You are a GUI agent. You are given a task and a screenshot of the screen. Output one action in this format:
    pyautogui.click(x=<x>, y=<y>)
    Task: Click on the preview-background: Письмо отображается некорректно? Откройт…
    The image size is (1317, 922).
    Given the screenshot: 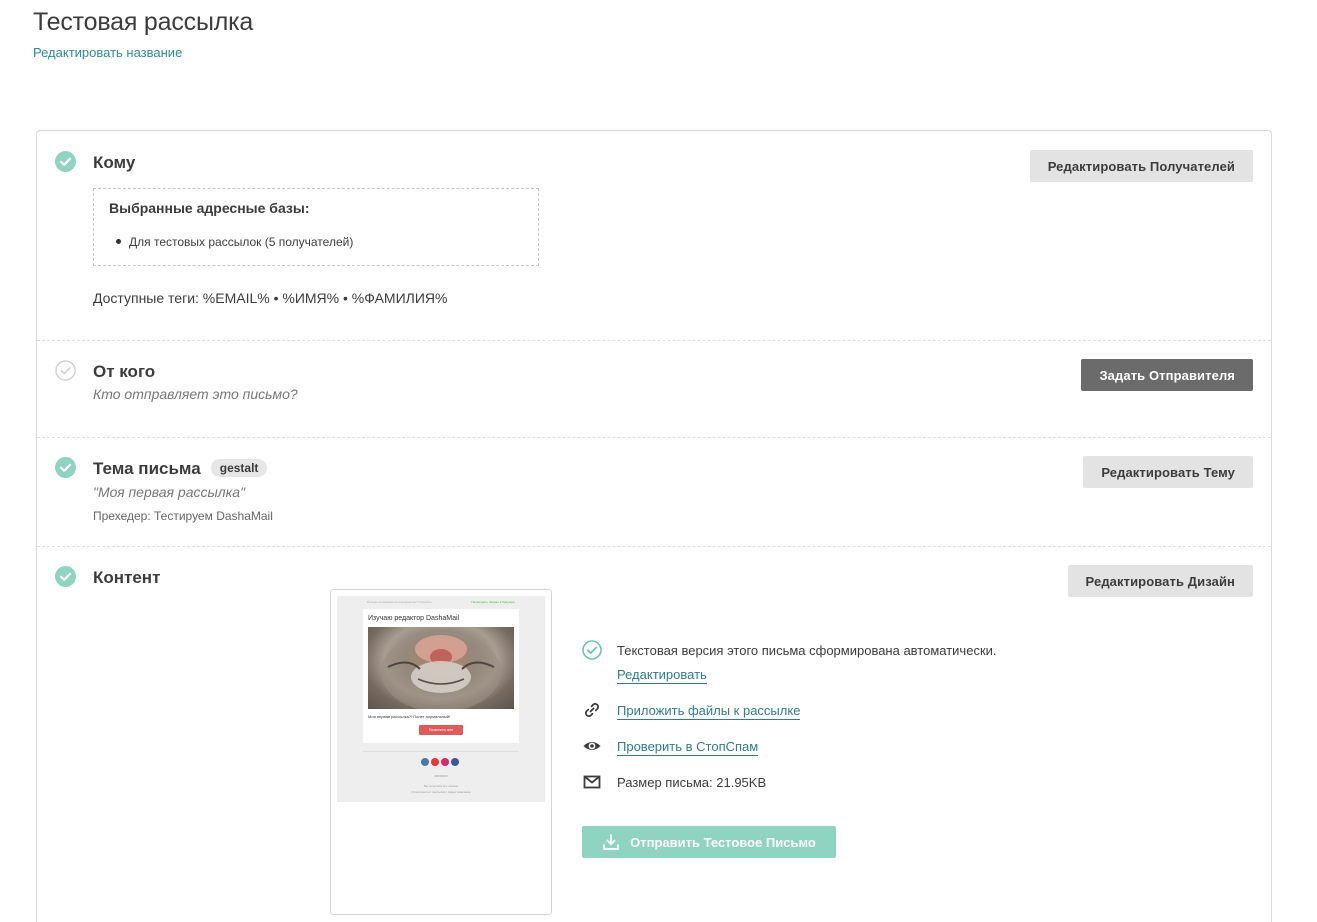 What is the action you would take?
    pyautogui.click(x=441, y=699)
    